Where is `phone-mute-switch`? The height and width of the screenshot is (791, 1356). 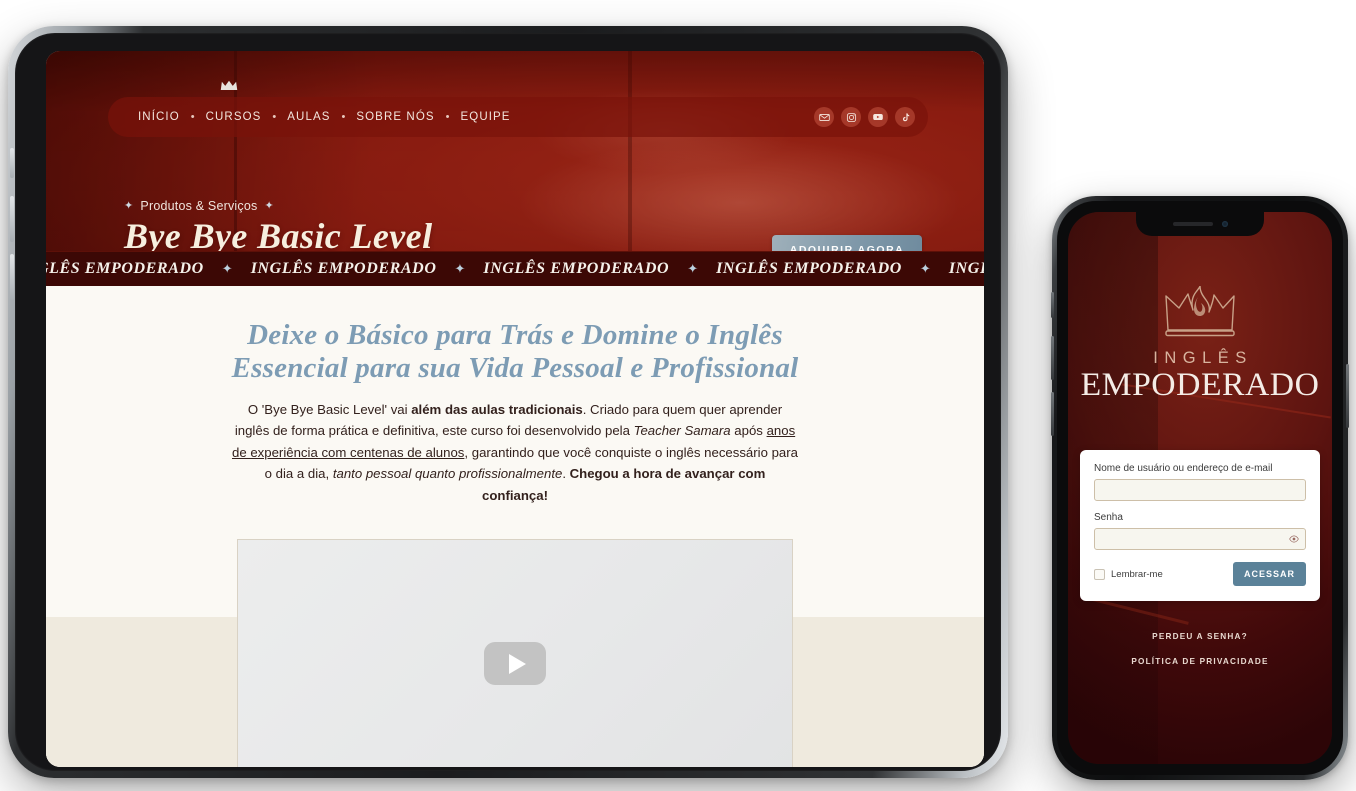 phone-mute-switch is located at coordinates (1052, 305).